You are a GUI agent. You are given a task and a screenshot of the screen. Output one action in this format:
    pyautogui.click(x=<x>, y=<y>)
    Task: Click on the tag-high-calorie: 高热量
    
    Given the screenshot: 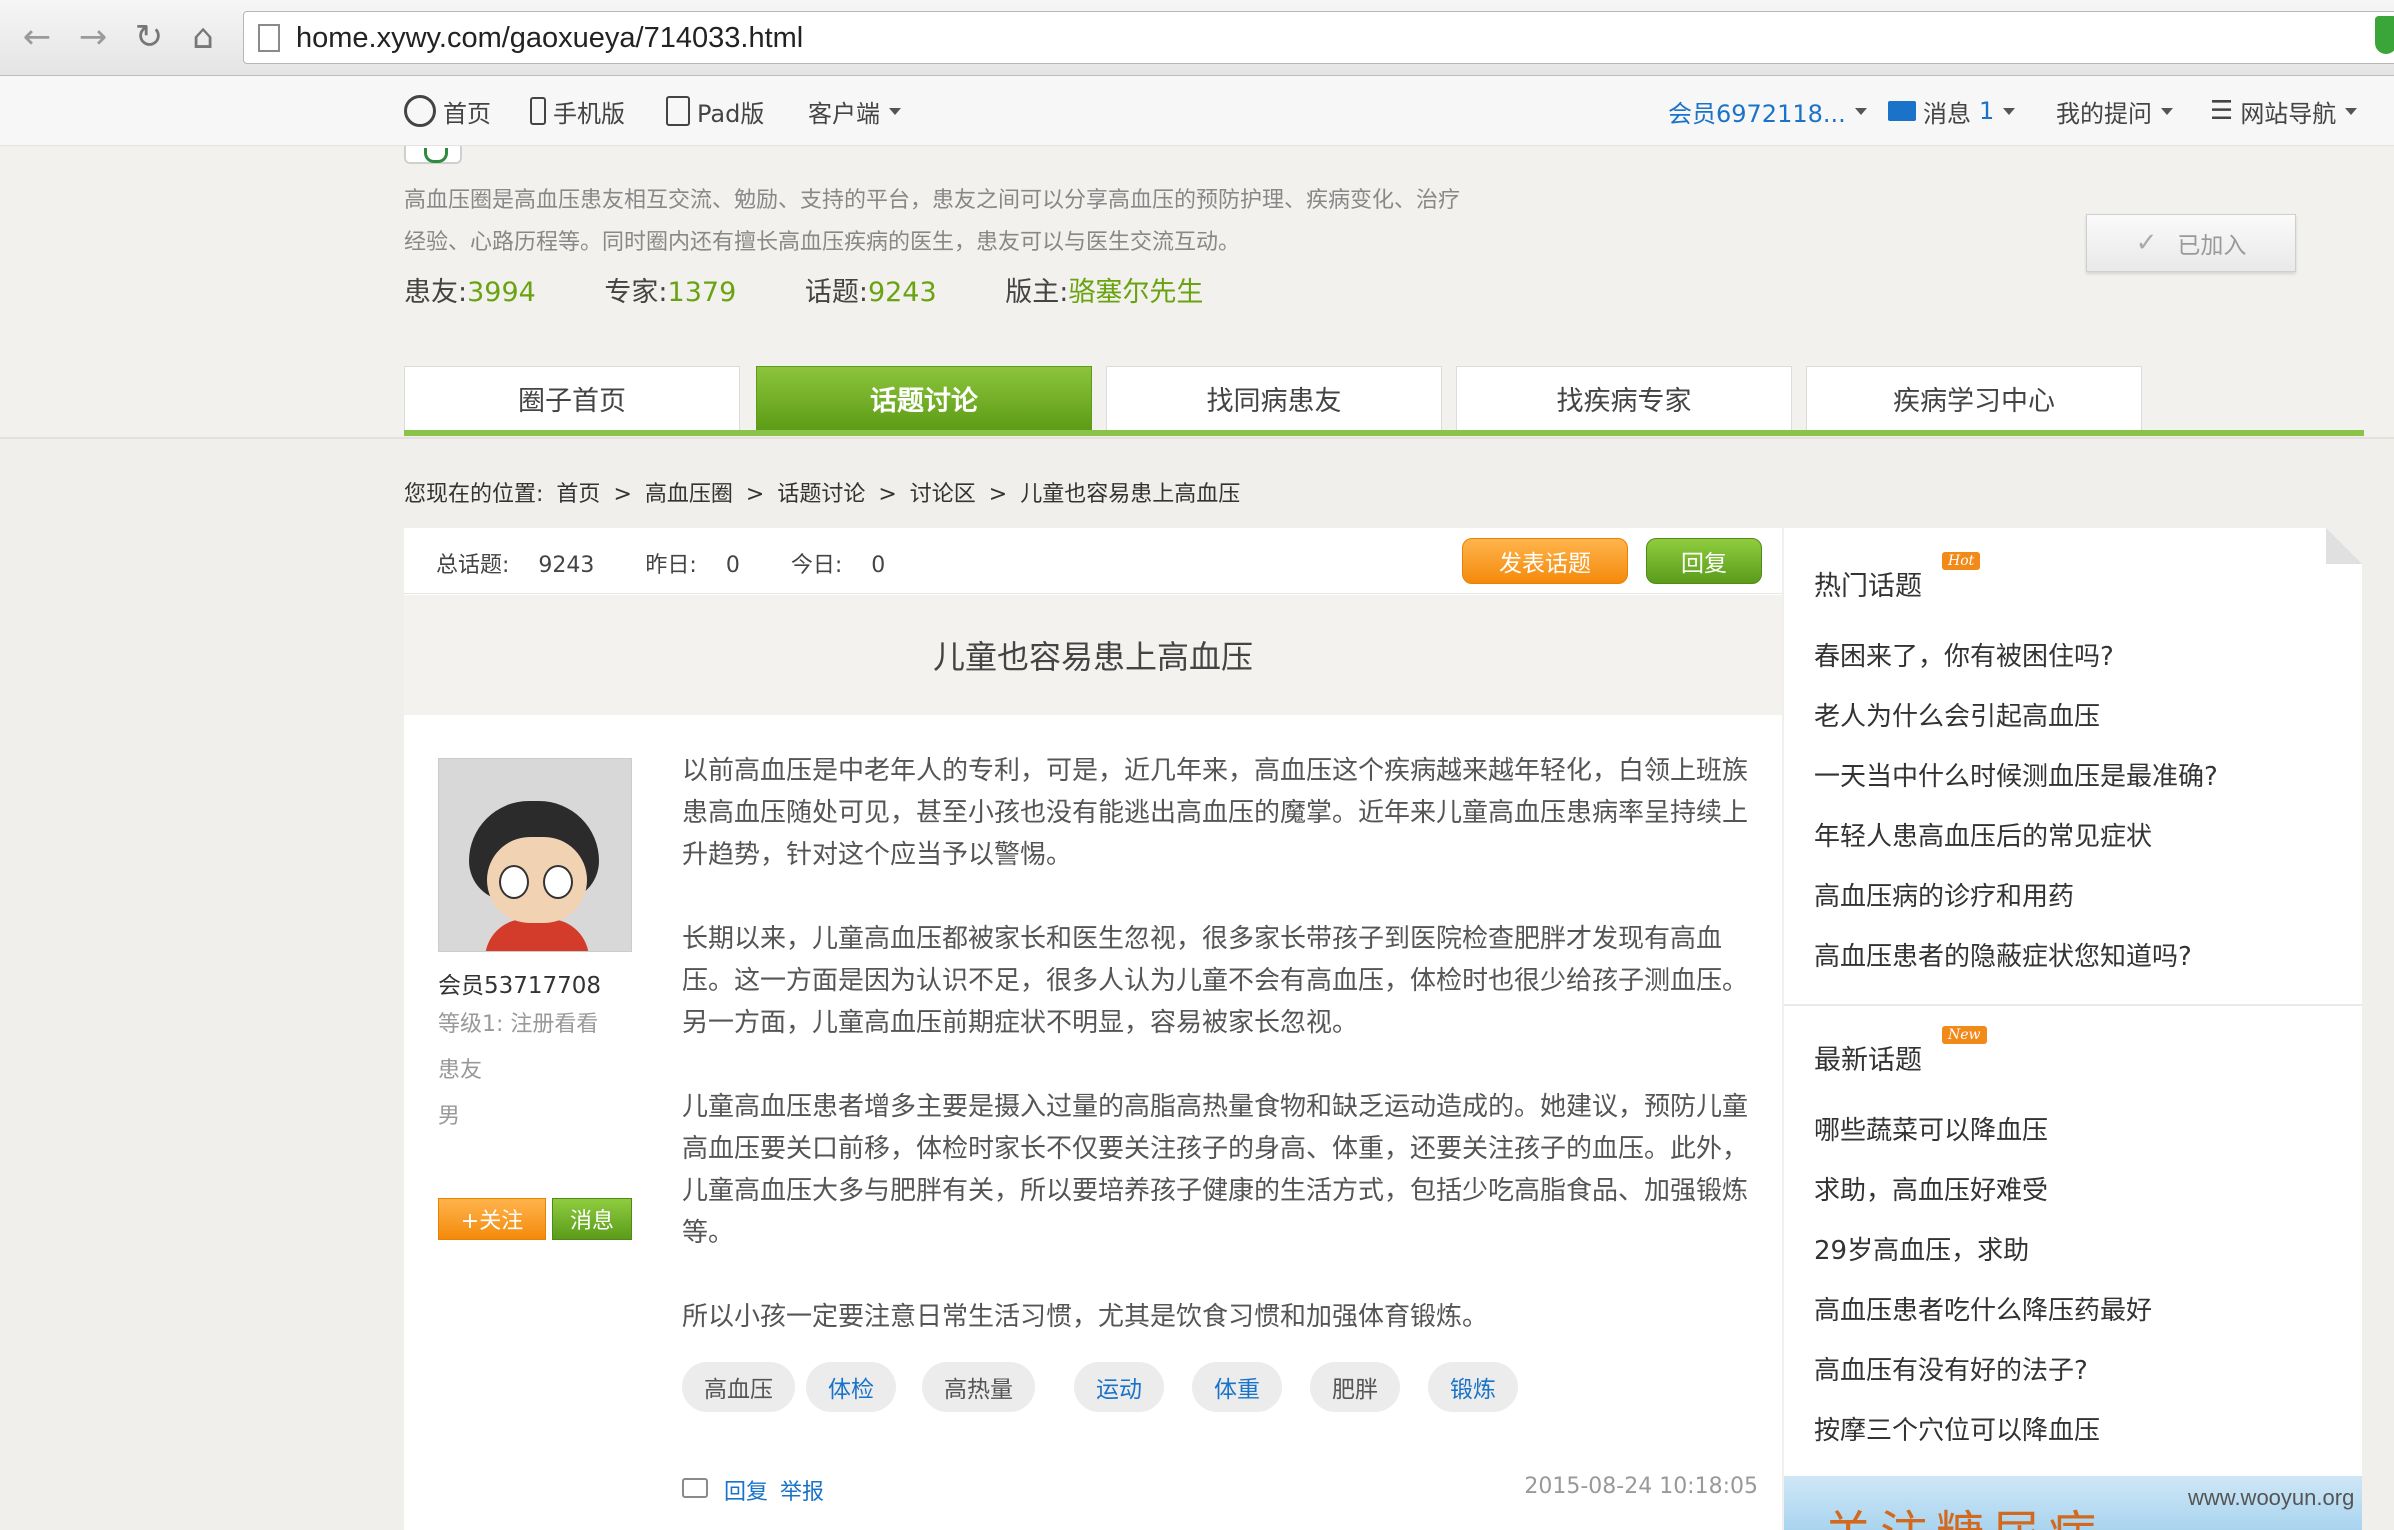 What is the action you would take?
    pyautogui.click(x=978, y=1387)
    